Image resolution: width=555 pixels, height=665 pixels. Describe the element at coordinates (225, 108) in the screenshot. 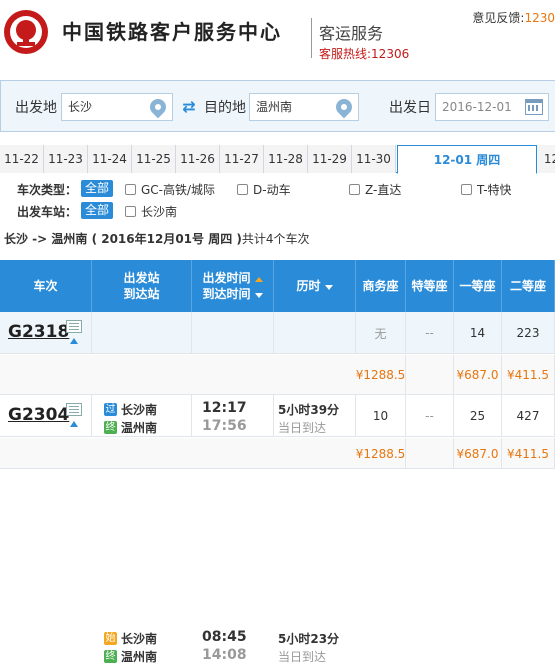

I see `to-label: 目的地` at that location.